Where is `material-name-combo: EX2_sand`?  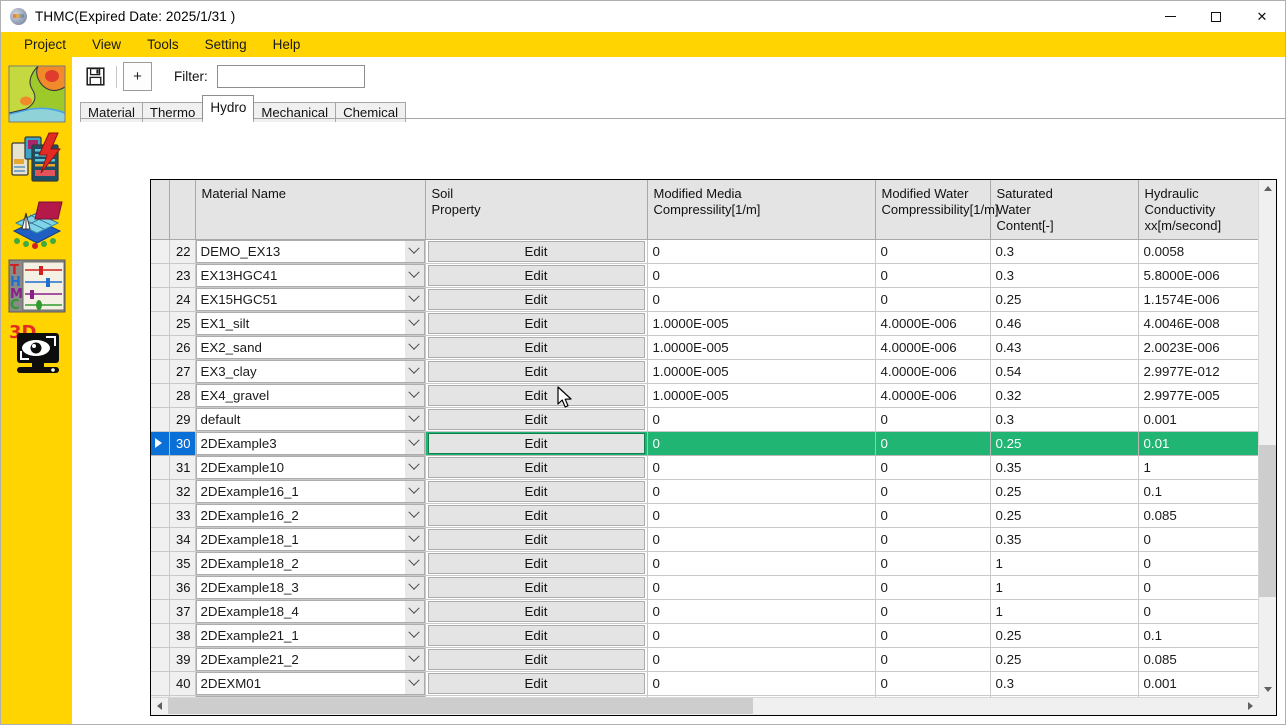
material-name-combo: EX2_sand is located at coordinates (310, 347).